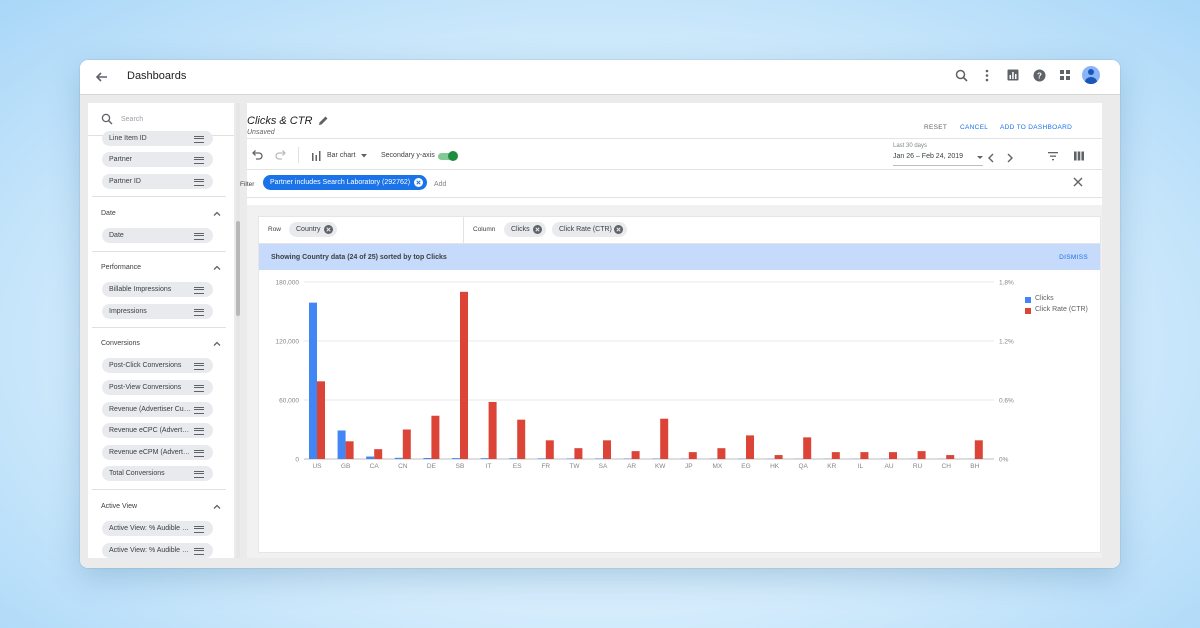  I want to click on x-tick-label: RU, so click(918, 466).